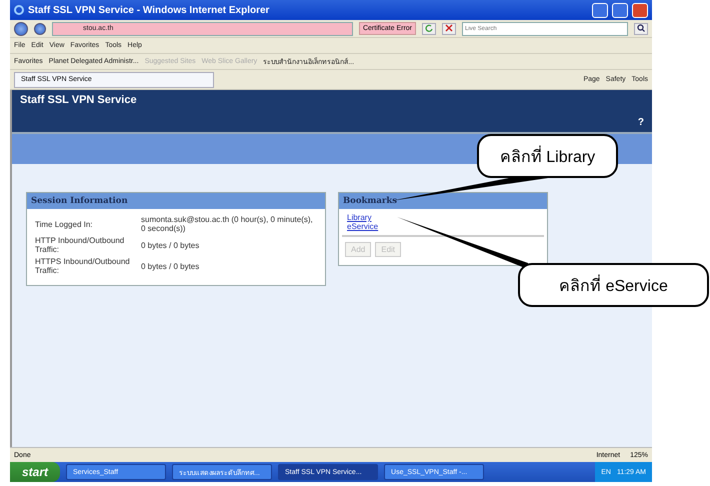 This screenshot has height=486, width=710. Describe the element at coordinates (64, 224) in the screenshot. I see `field-label: Time Logged In:` at that location.